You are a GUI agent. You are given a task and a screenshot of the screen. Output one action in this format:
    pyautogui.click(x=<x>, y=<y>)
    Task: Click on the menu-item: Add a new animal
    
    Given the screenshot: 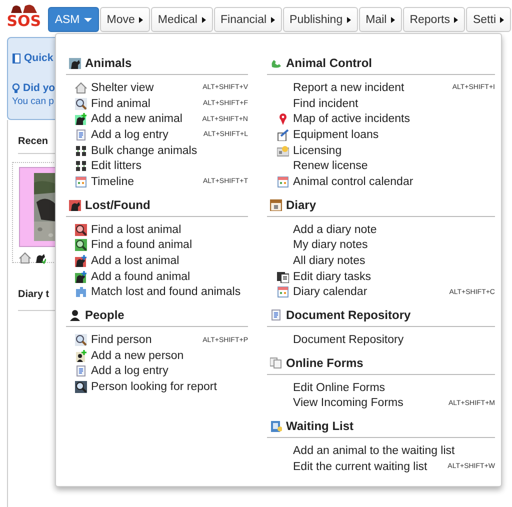 What is the action you would take?
    pyautogui.click(x=136, y=119)
    